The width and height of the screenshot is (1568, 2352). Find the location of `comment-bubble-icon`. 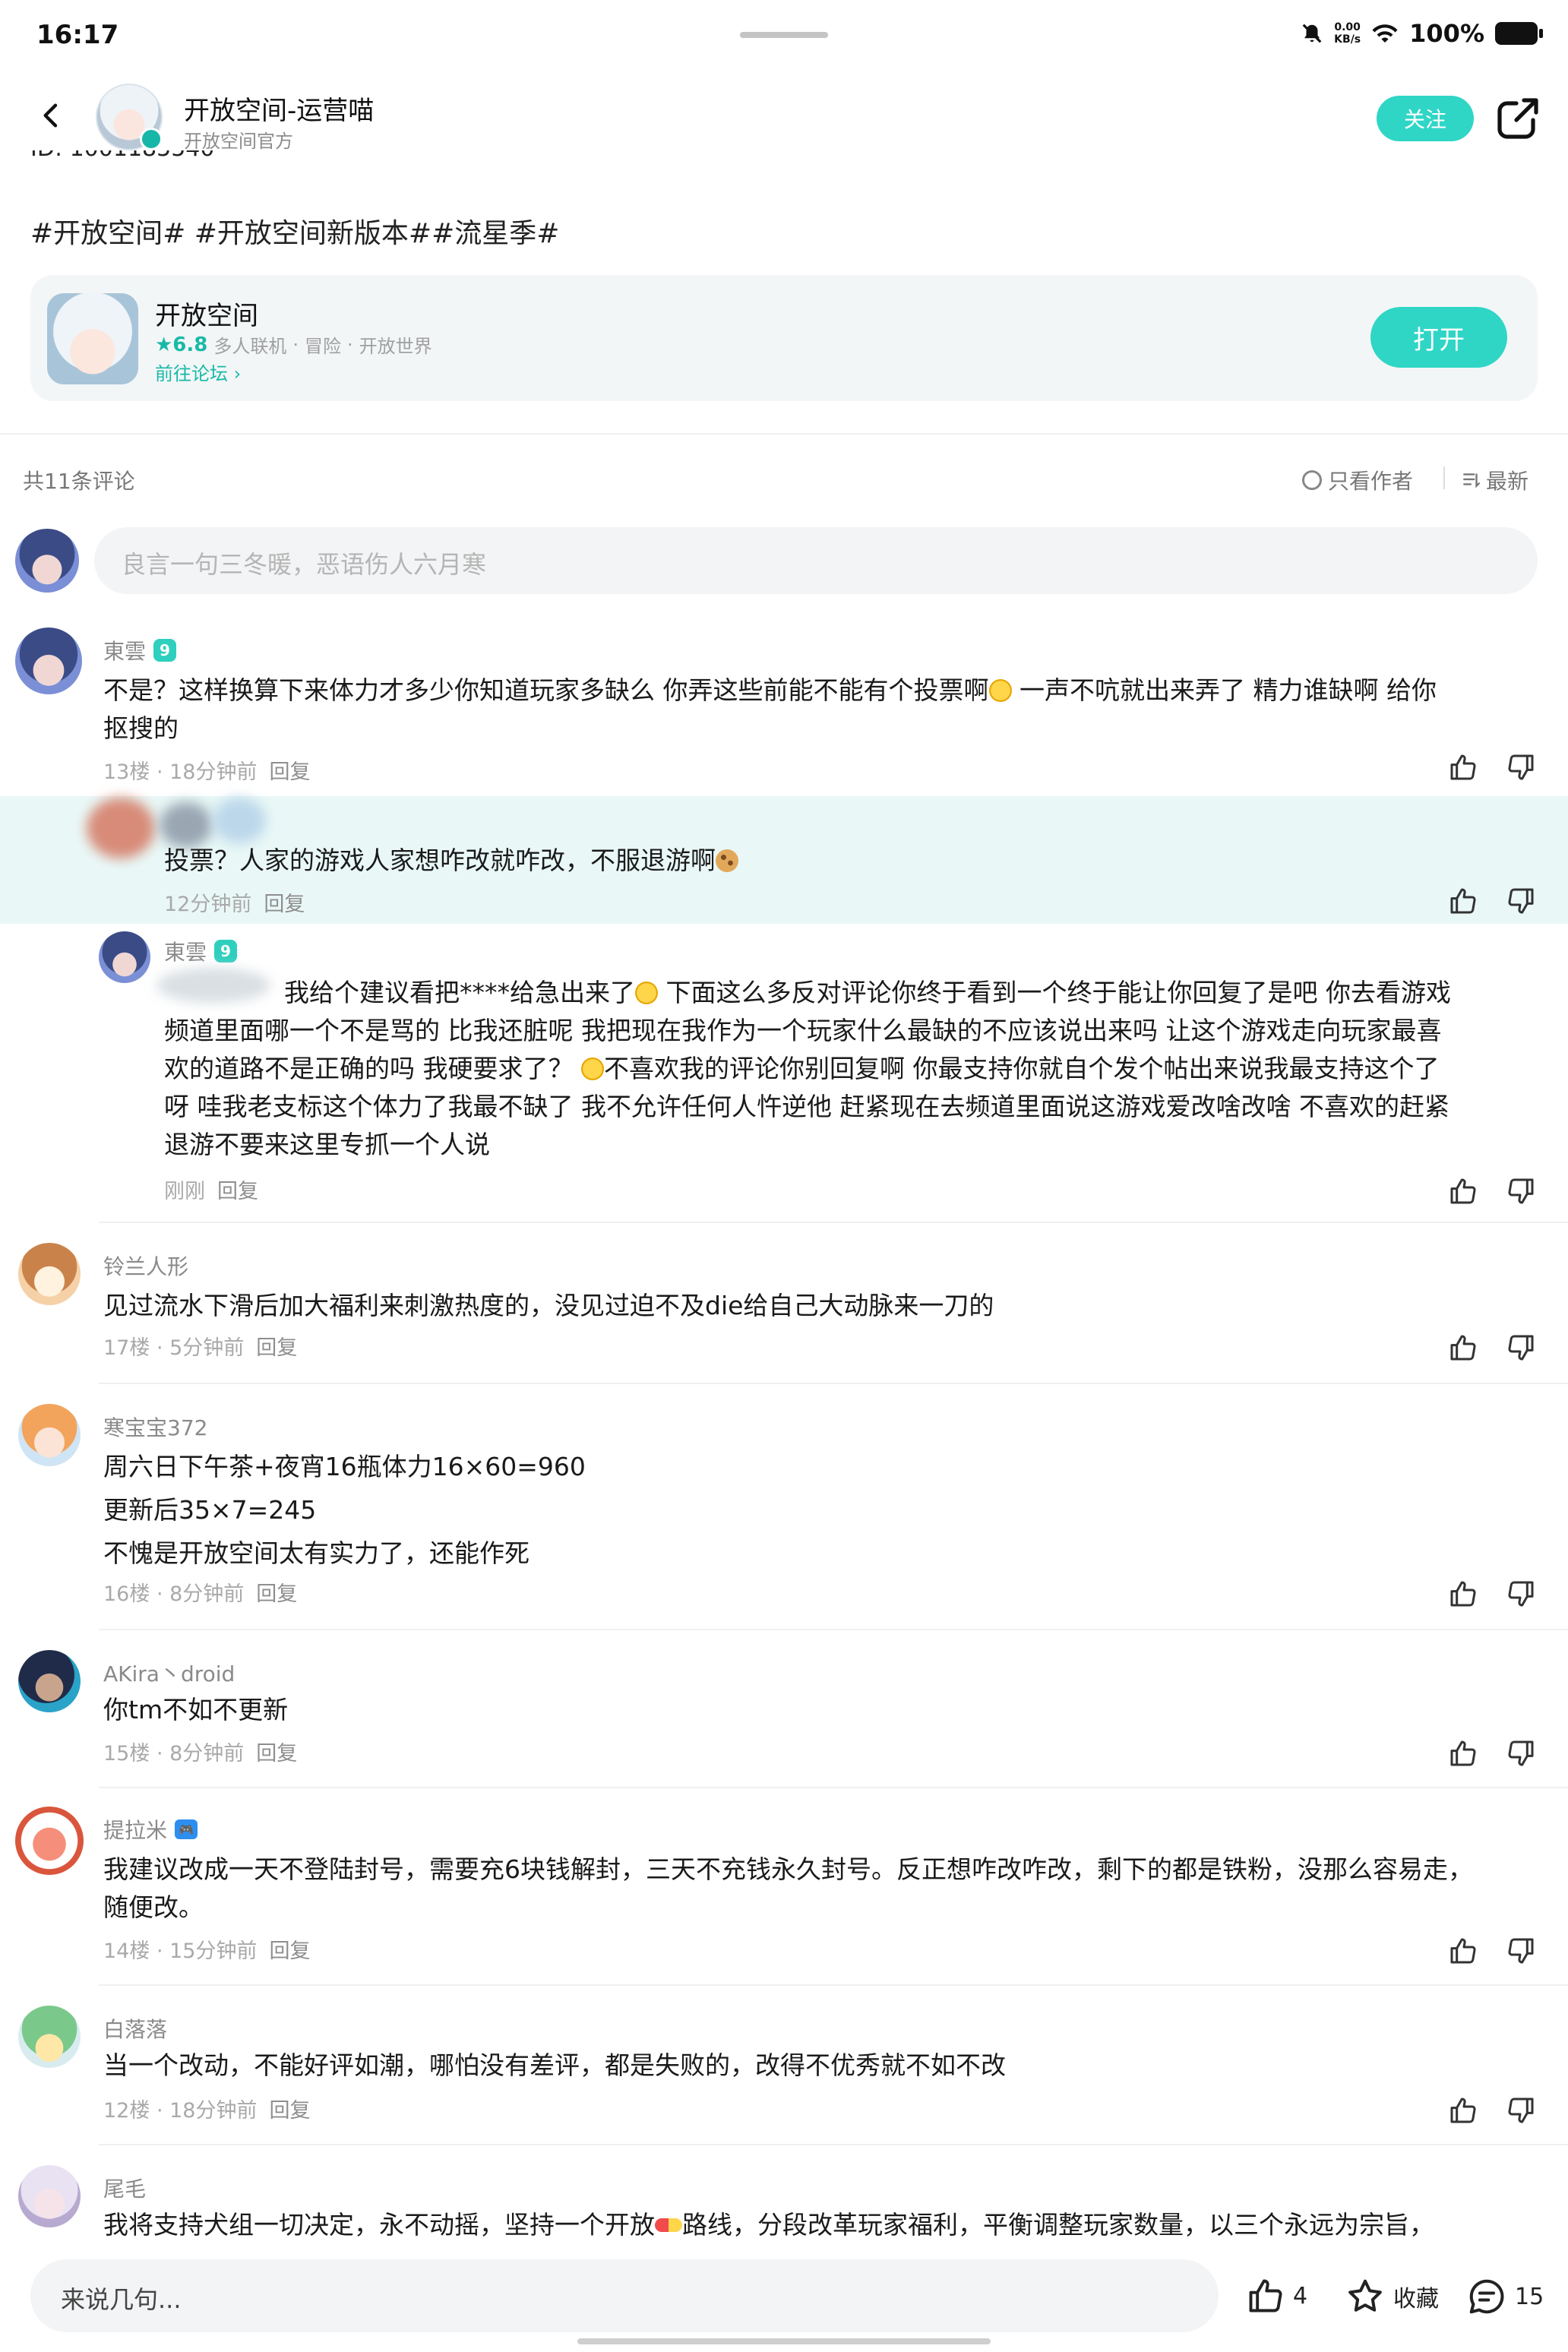

comment-bubble-icon is located at coordinates (1487, 2296).